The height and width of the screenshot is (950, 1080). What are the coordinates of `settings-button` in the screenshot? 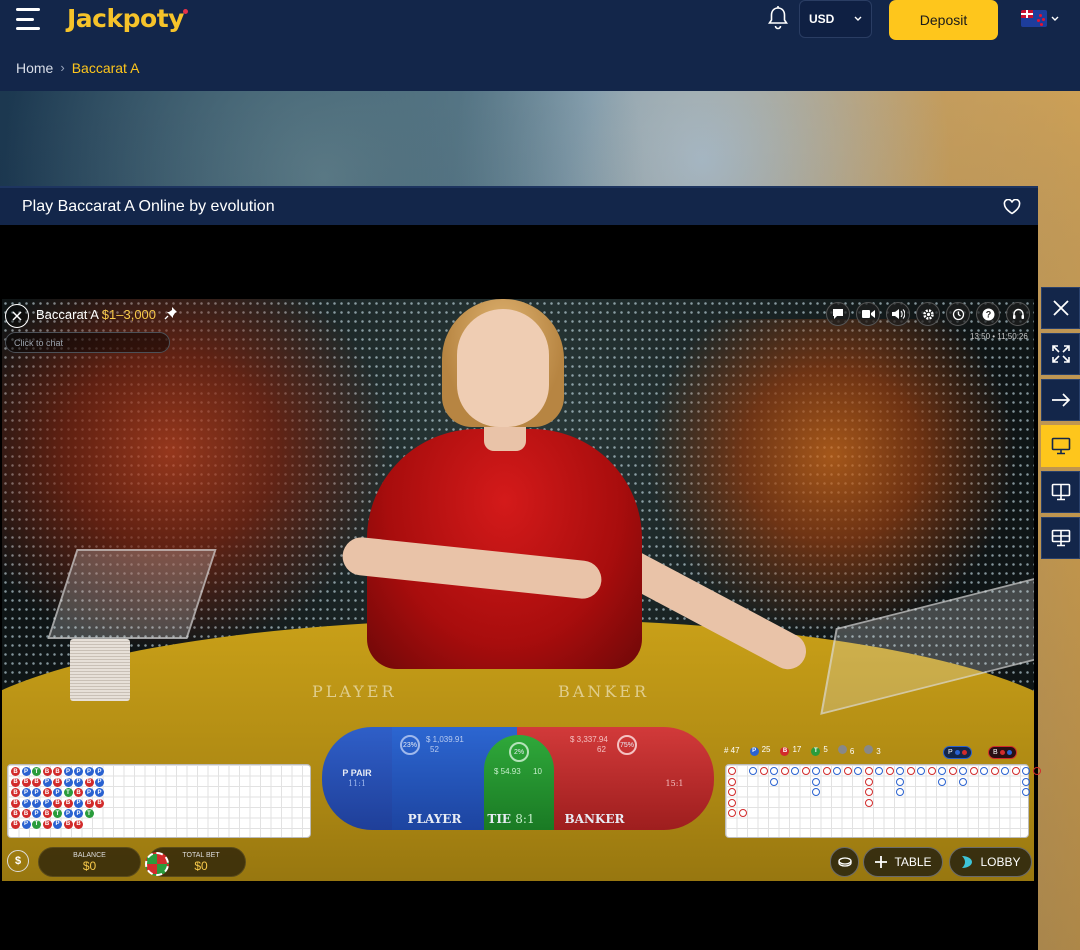 It's located at (928, 314).